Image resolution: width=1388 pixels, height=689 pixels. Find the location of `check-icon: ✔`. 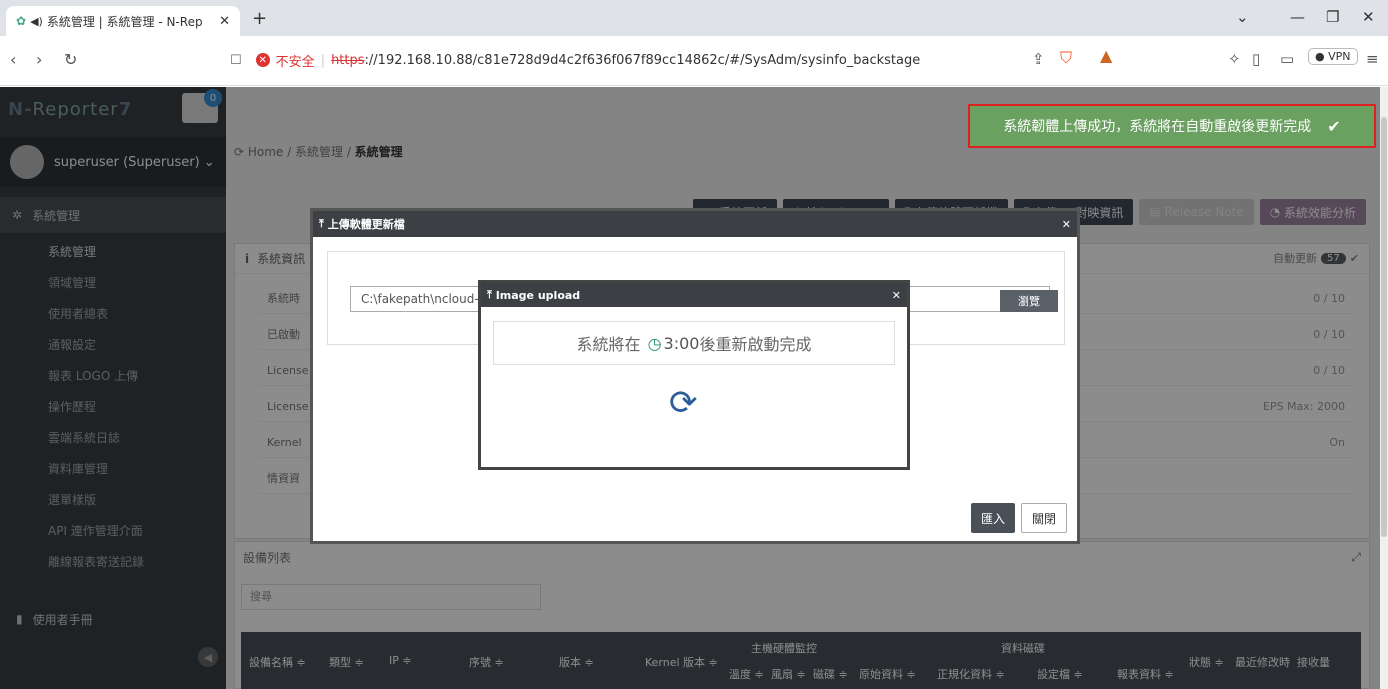

check-icon: ✔ is located at coordinates (1334, 126).